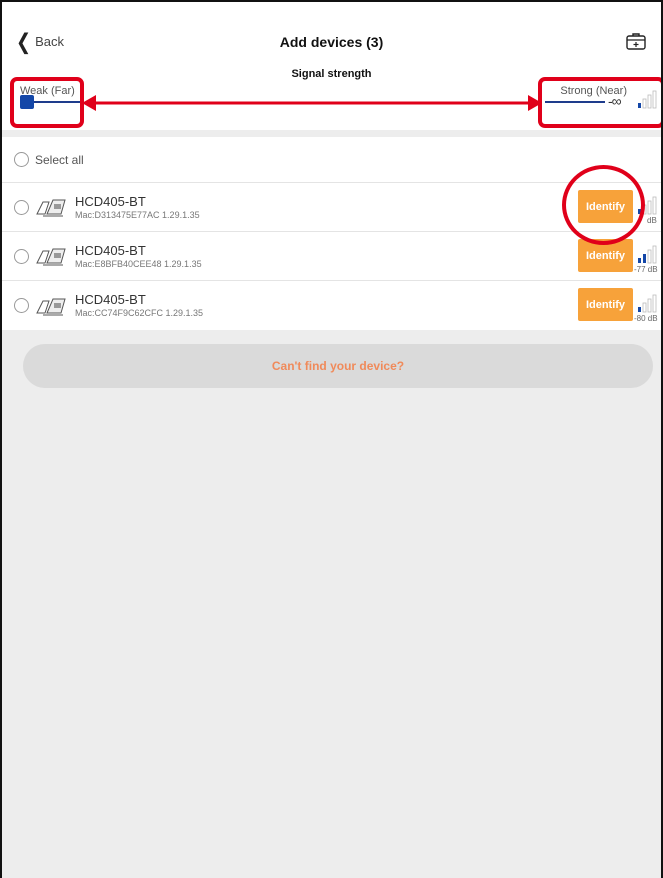  What do you see at coordinates (646, 269) in the screenshot?
I see `signal-db-value: -77 dB` at bounding box center [646, 269].